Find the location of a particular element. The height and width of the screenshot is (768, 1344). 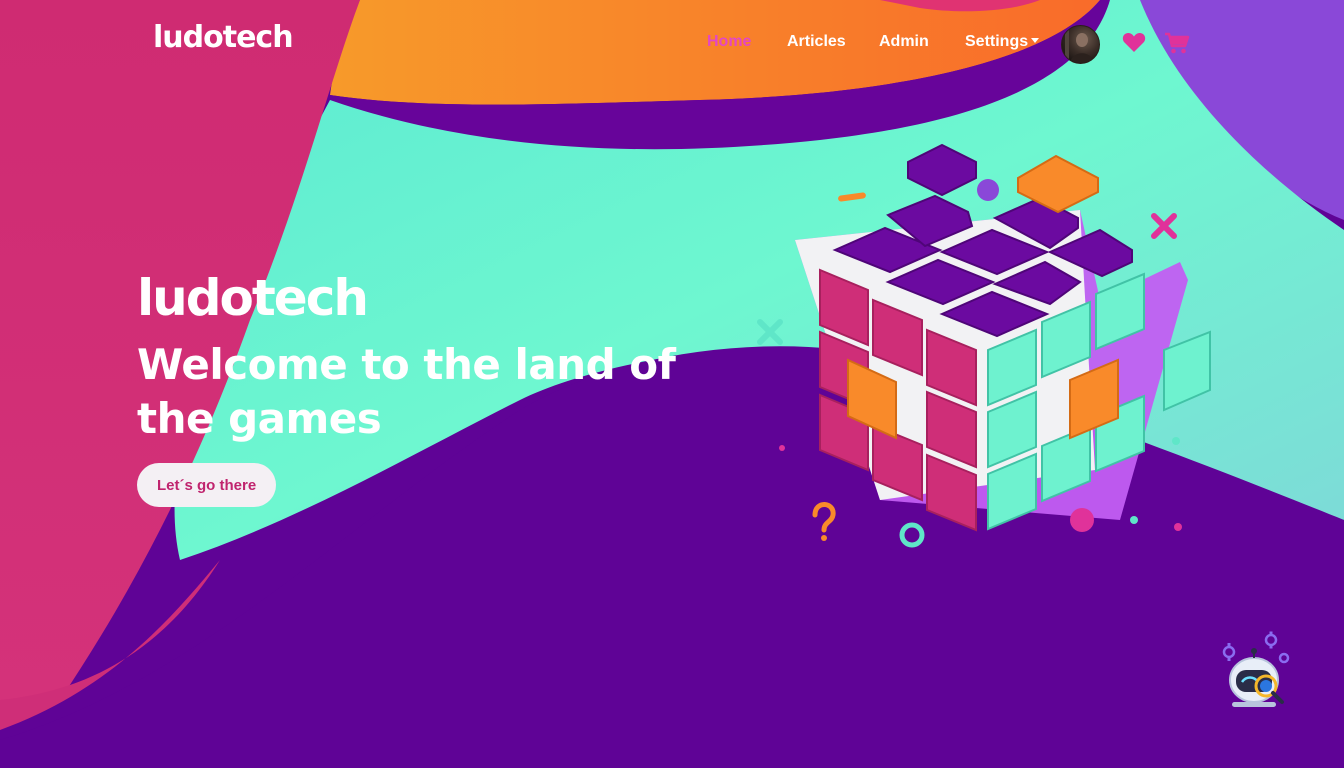

nav-link-settings-dropdown: Settings is located at coordinates (1002, 42).